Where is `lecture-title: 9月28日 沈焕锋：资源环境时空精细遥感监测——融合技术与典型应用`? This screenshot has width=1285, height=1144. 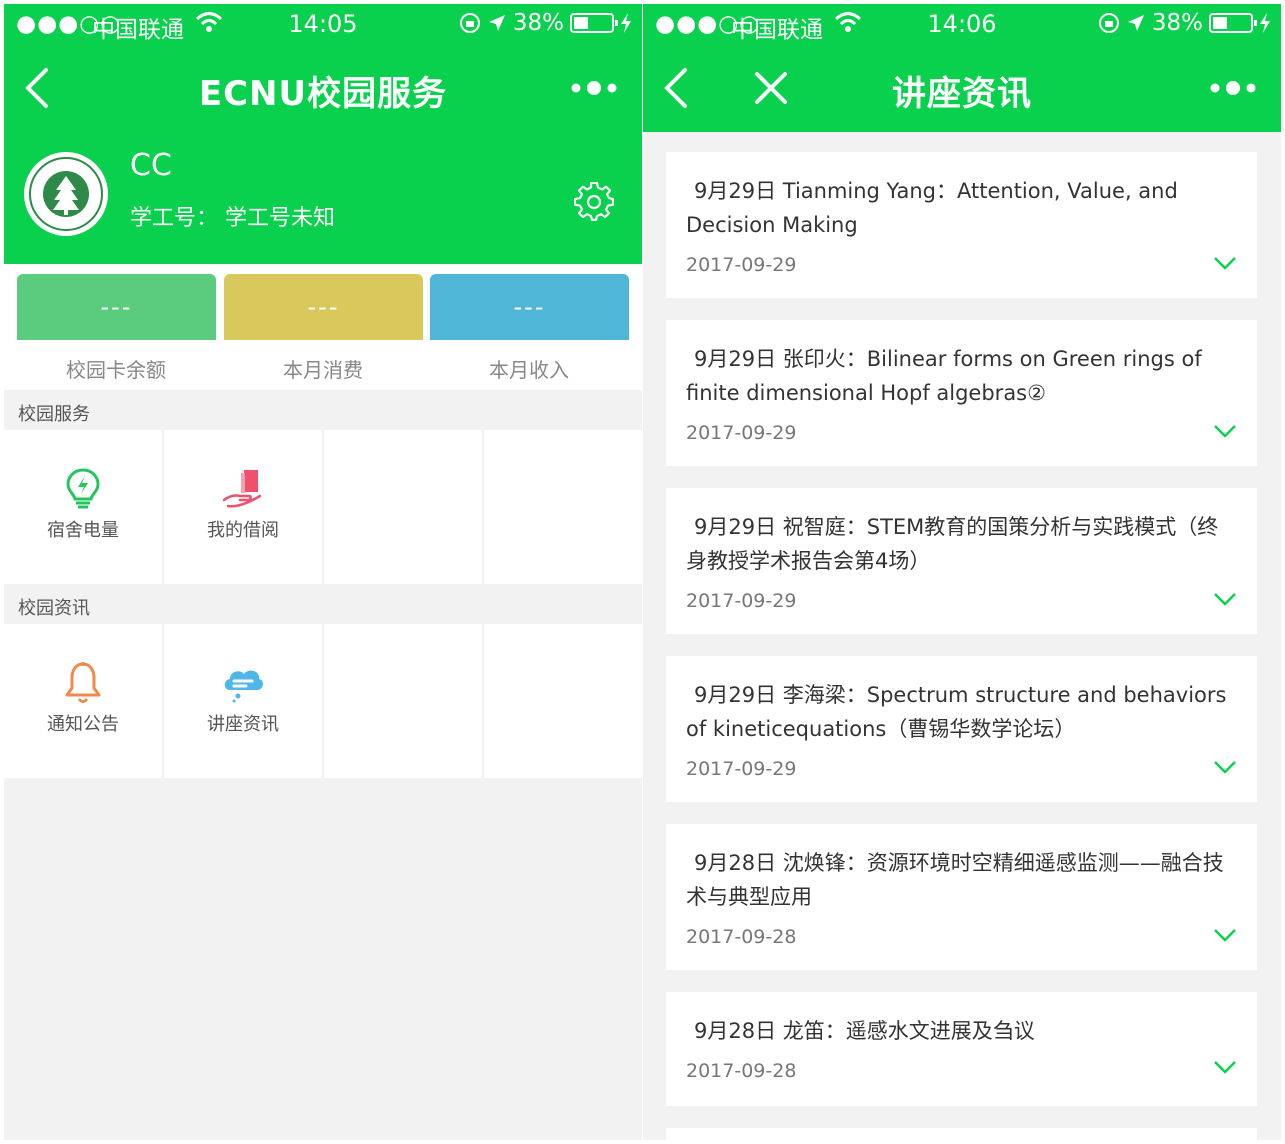
lecture-title: 9月28日 沈焕锋：资源环境时空精细遥感监测——融合技术与典型应用 is located at coordinates (955, 880).